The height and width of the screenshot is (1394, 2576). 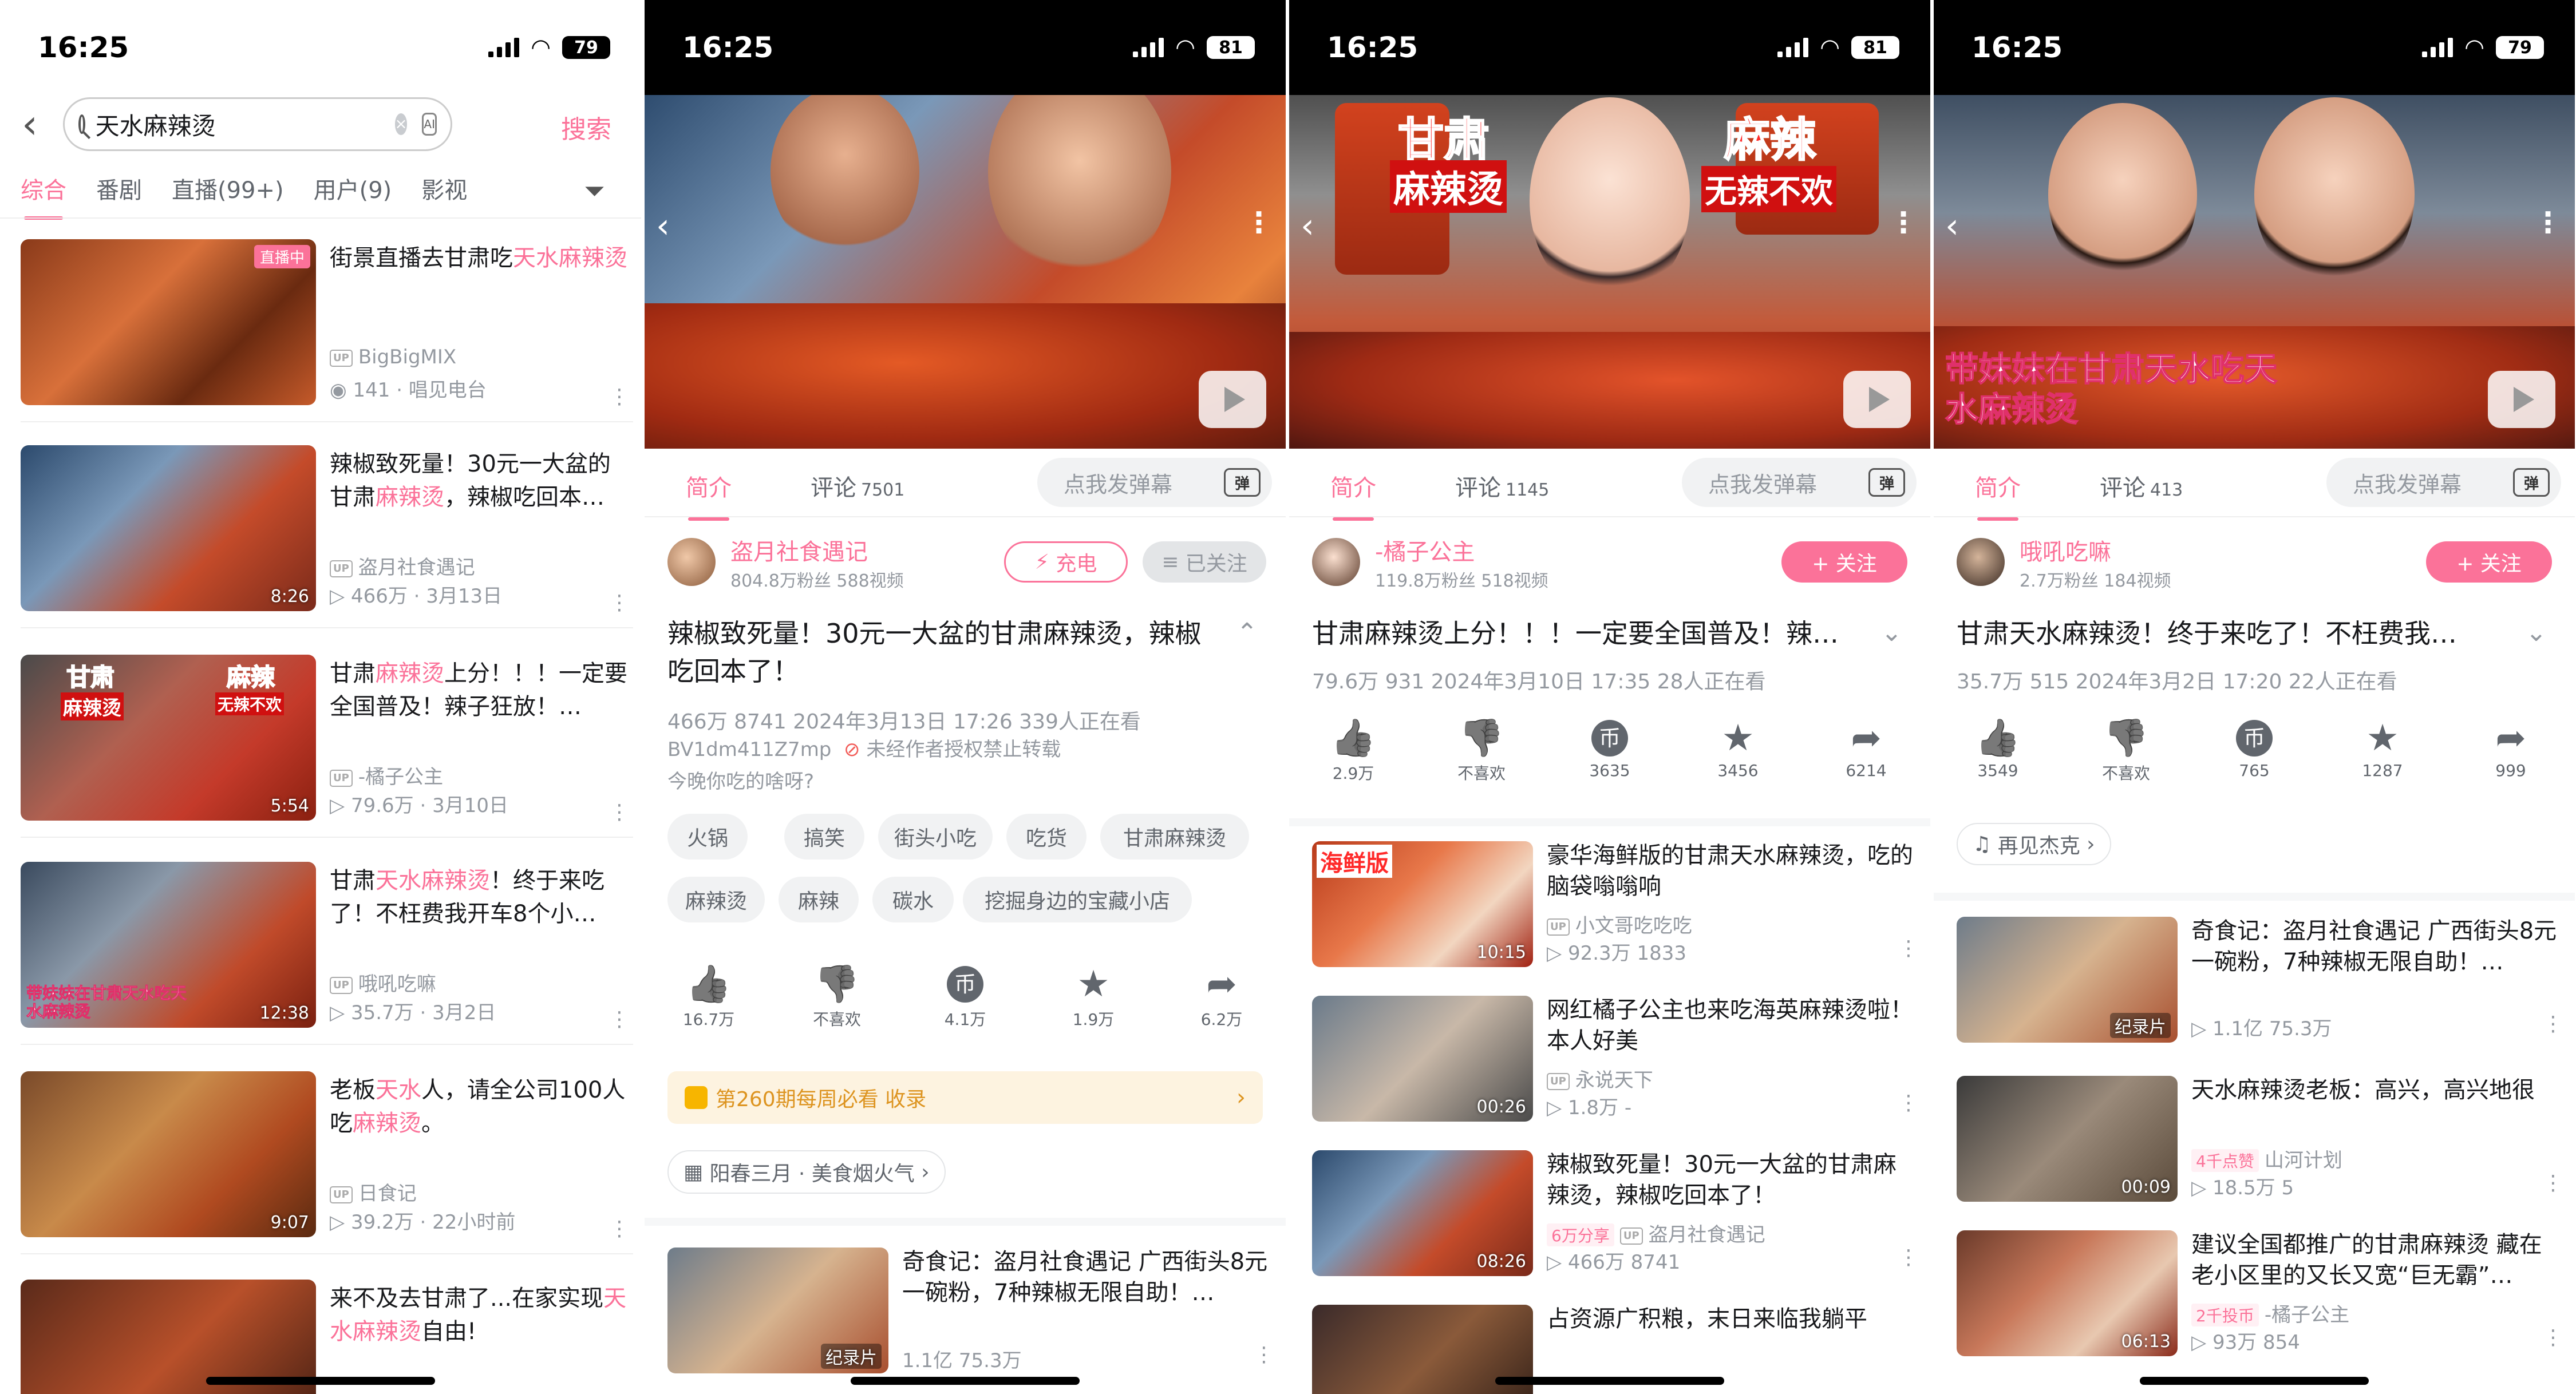 I want to click on recommended-uploader: UP 永说天下, so click(x=1600, y=1078).